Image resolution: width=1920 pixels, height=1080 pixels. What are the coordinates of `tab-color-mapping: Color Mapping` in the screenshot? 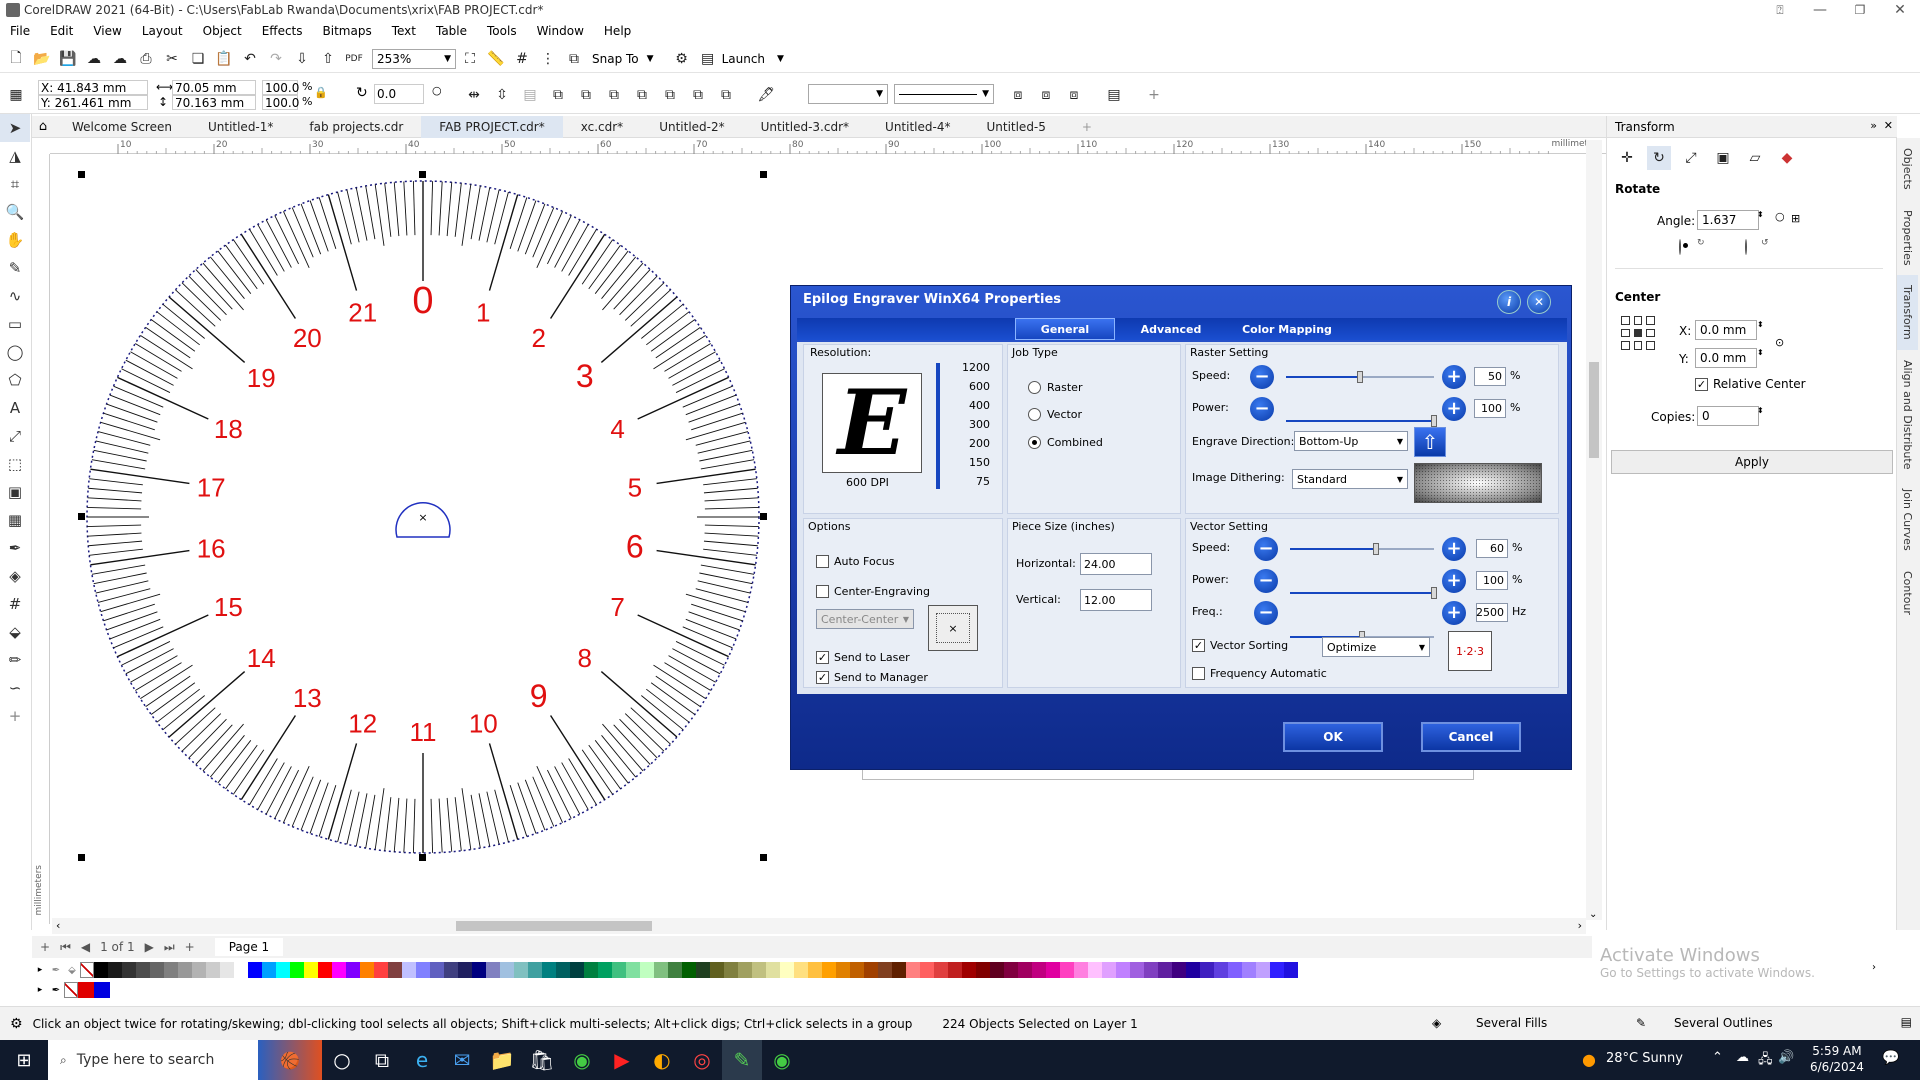 It's located at (1287, 329).